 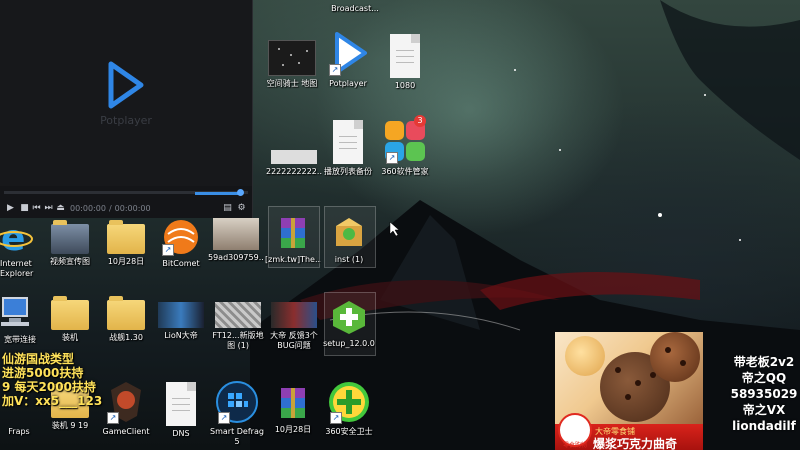 I want to click on icon-label: 视频宣传图, so click(x=70, y=261).